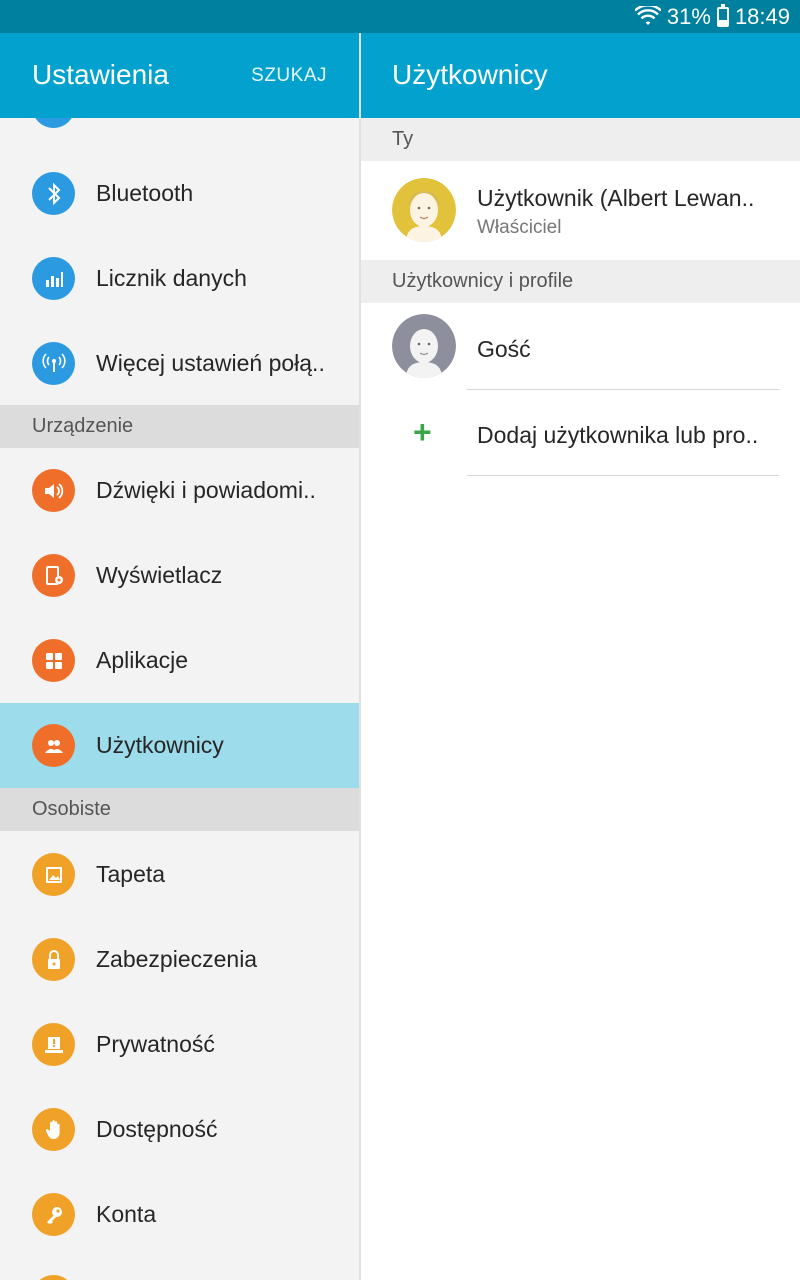  Describe the element at coordinates (623, 475) in the screenshot. I see `list-divider` at that location.